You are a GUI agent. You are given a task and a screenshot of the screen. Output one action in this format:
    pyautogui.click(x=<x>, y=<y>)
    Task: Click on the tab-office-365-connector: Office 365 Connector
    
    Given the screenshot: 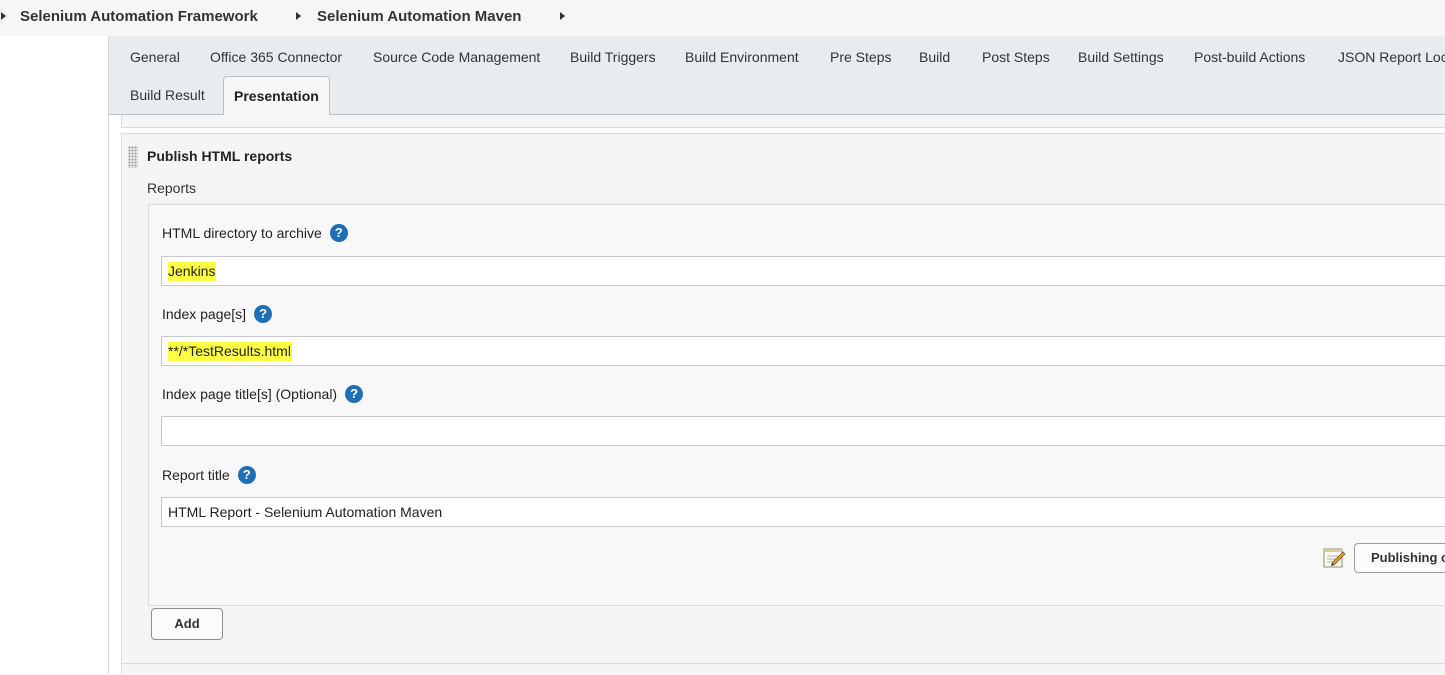 What is the action you would take?
    pyautogui.click(x=276, y=57)
    